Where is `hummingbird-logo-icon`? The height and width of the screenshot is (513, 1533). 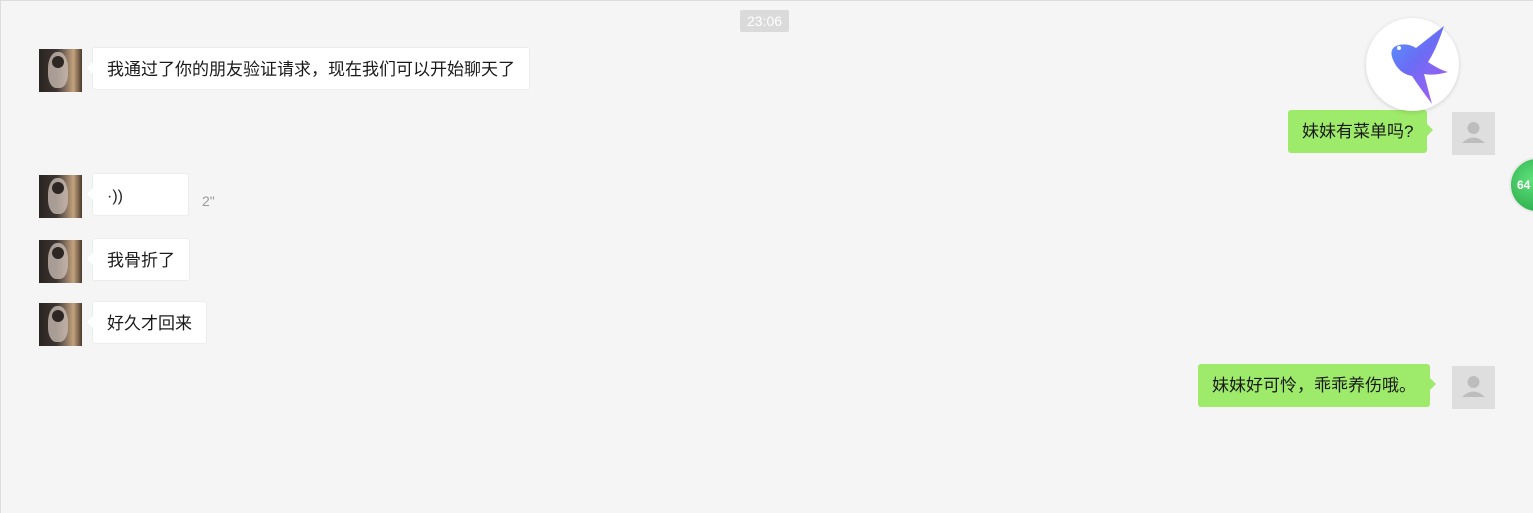
hummingbird-logo-icon is located at coordinates (1411, 65).